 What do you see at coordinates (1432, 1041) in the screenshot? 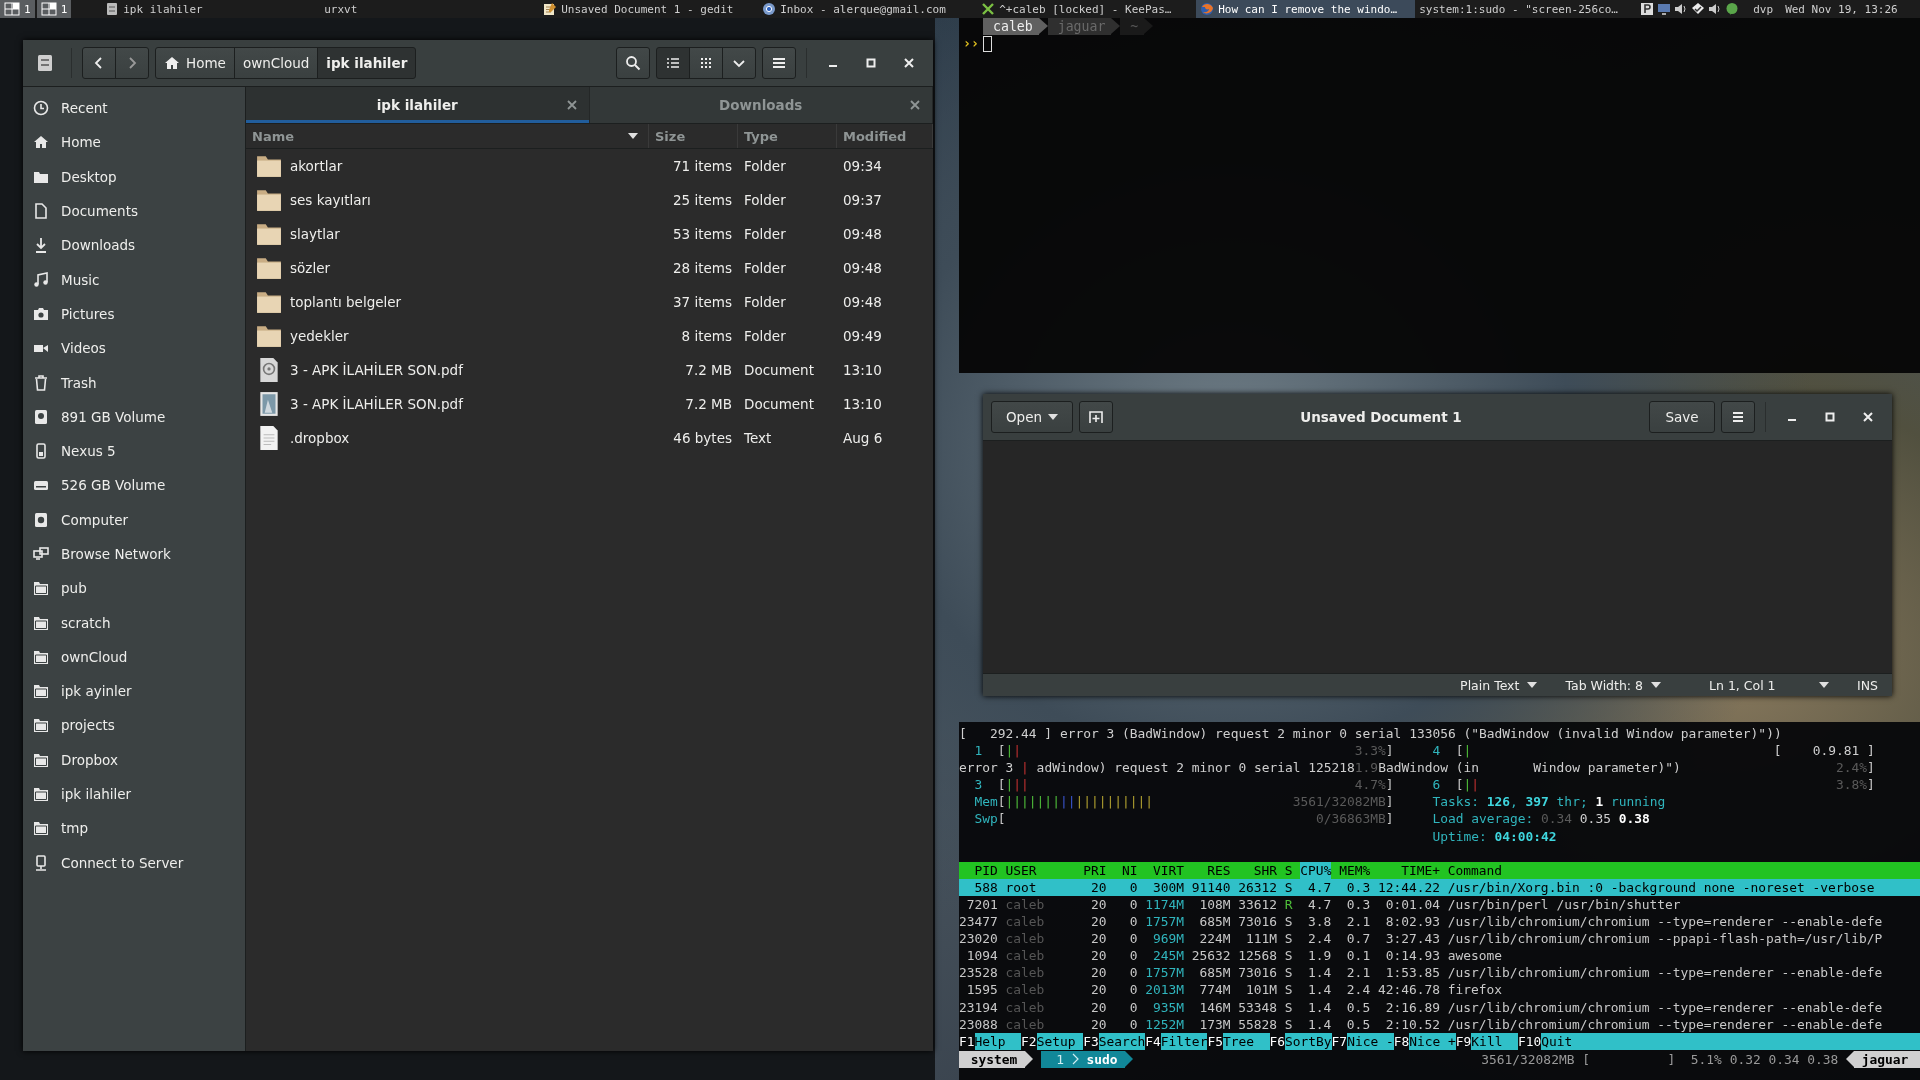
I see `function-key-label: Nice +` at bounding box center [1432, 1041].